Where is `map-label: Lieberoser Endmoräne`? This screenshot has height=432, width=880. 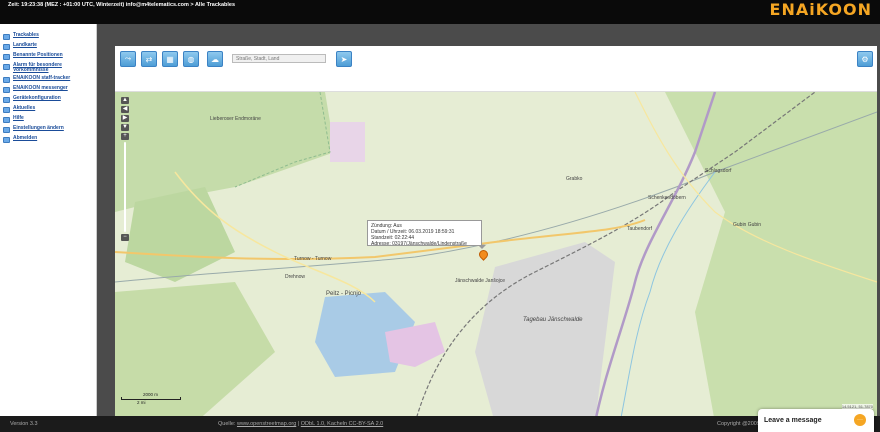
map-label: Lieberoser Endmoräne is located at coordinates (235, 119).